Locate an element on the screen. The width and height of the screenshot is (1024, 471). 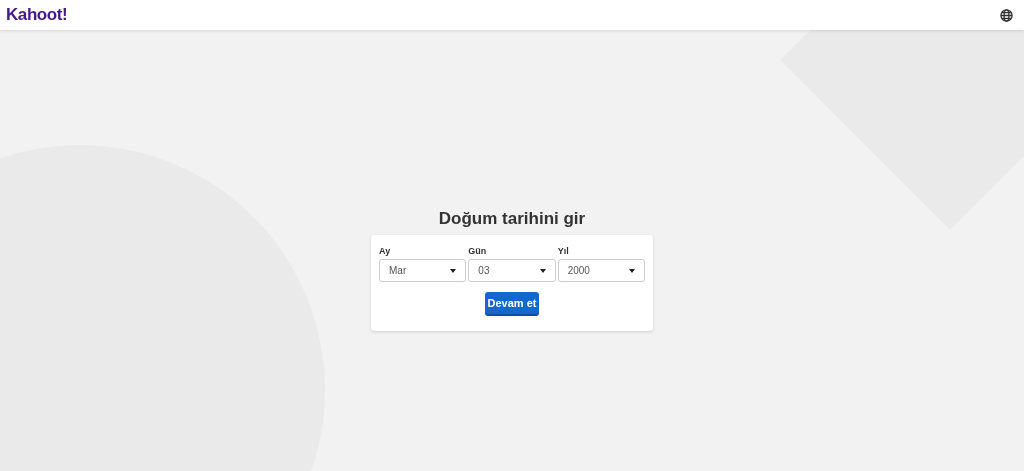
kahoot-logo: Kahoot! is located at coordinates (37, 15).